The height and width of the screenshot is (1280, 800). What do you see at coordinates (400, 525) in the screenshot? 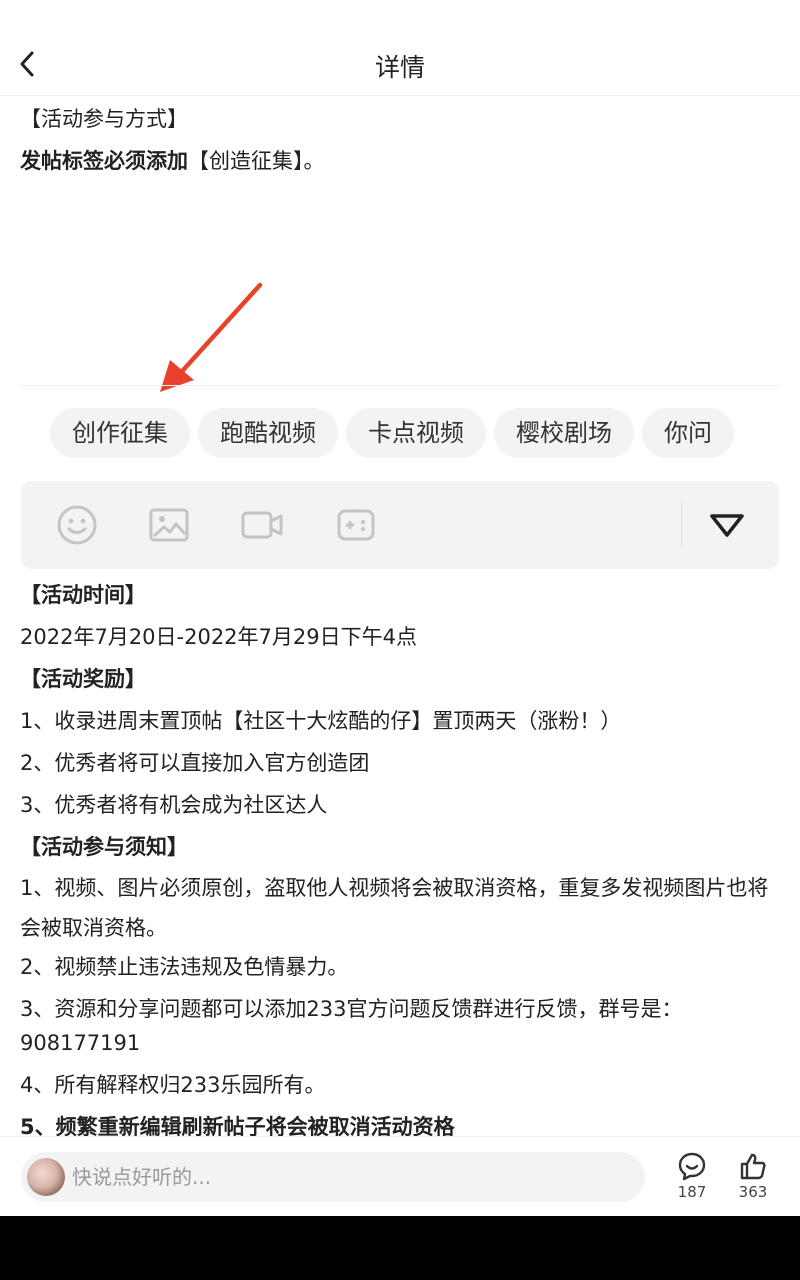
I see `editor-toolbar` at bounding box center [400, 525].